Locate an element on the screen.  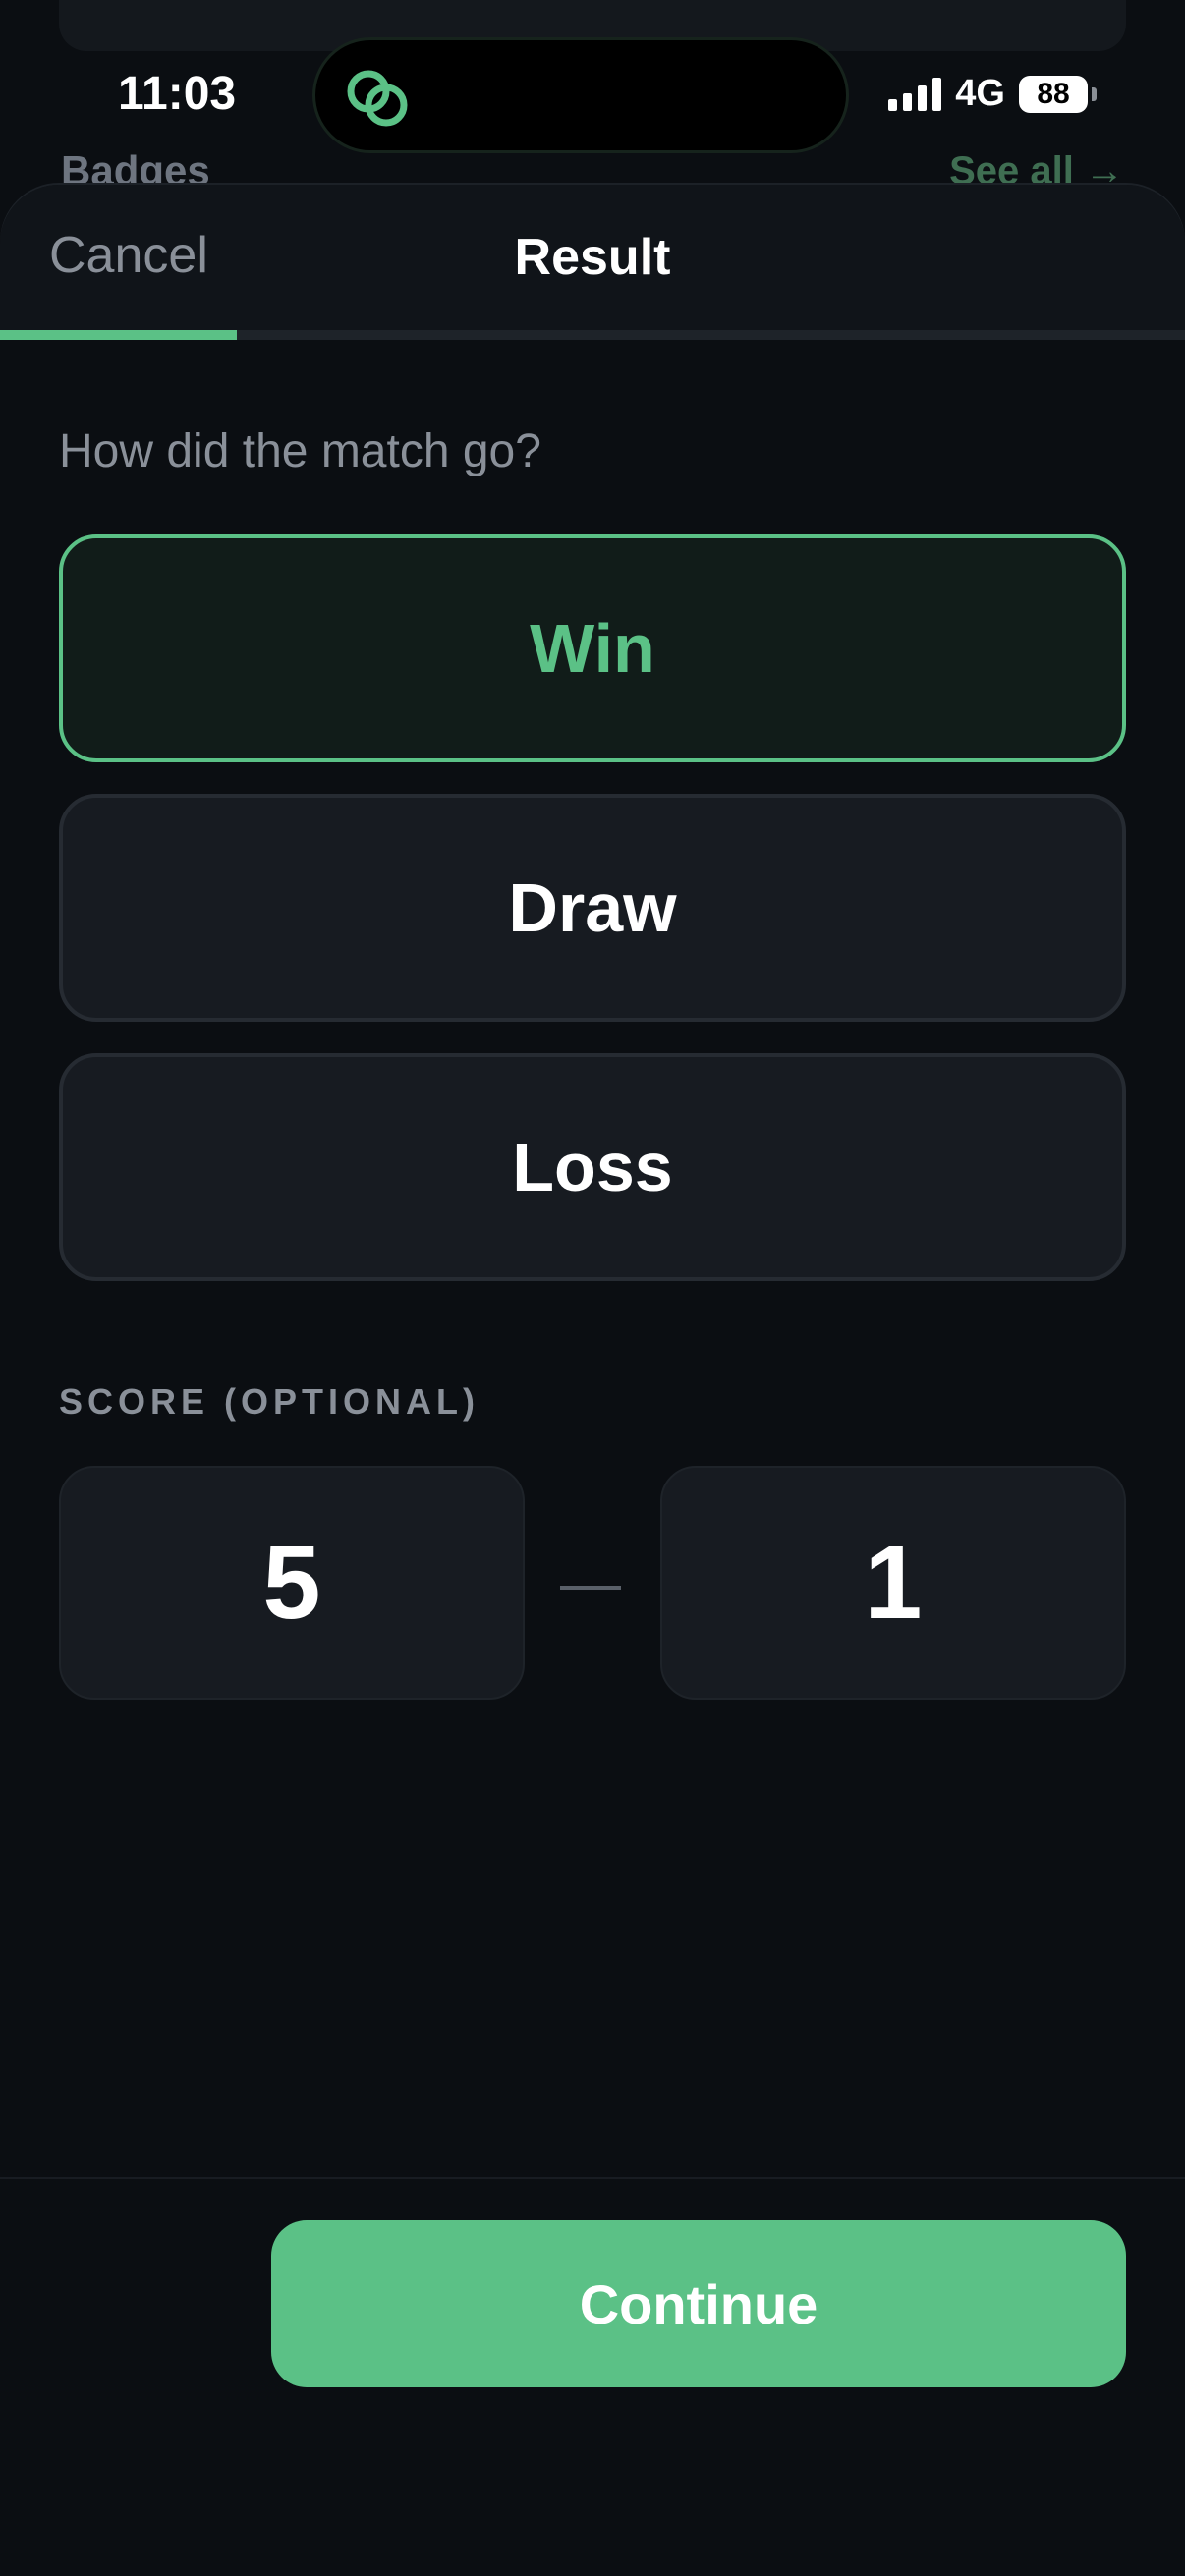
battery-tip is located at coordinates (1095, 93).